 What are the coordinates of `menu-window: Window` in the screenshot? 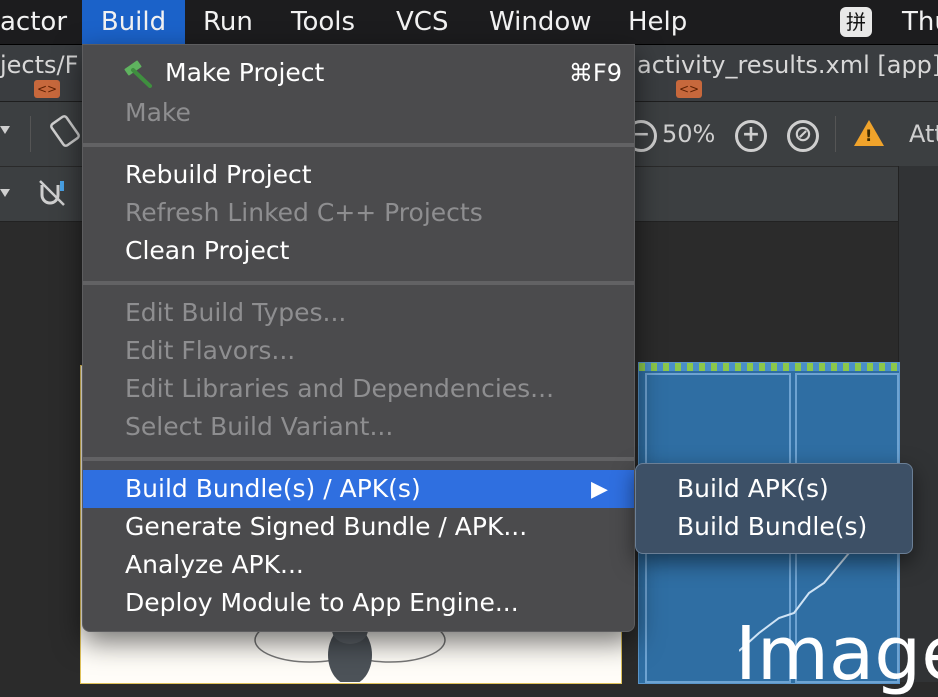 It's located at (540, 22).